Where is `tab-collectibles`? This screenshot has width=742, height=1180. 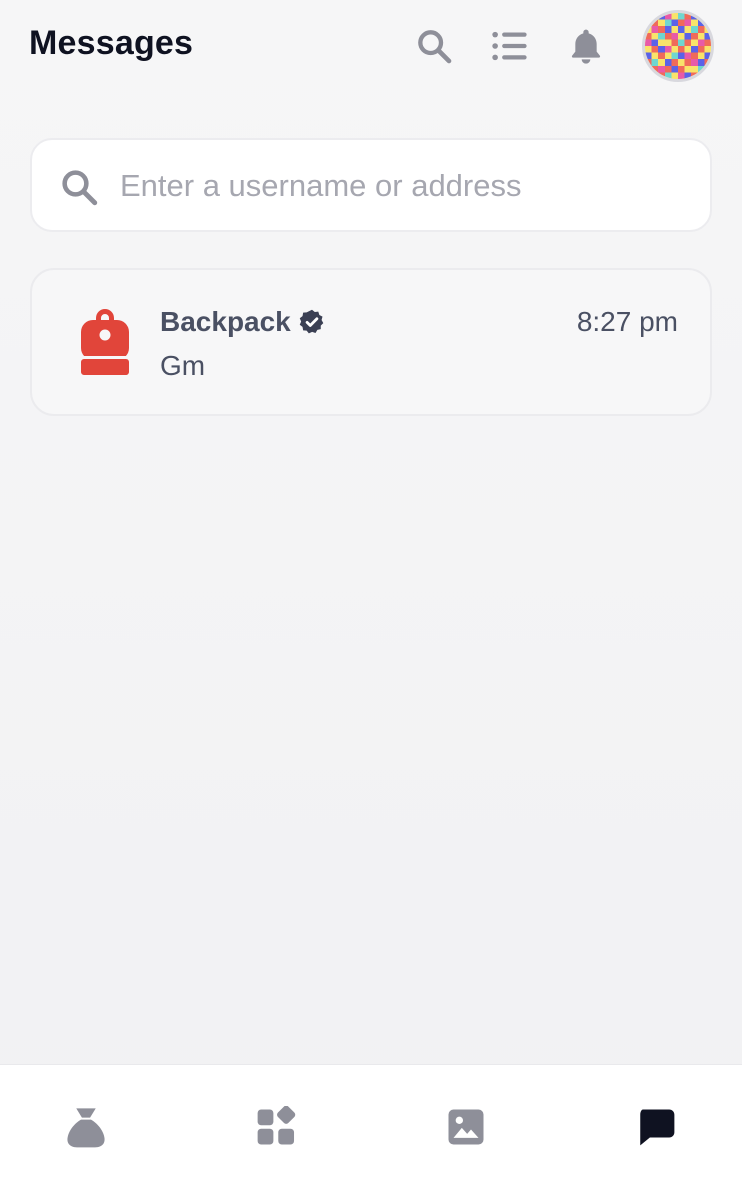
tab-collectibles is located at coordinates (466, 1129).